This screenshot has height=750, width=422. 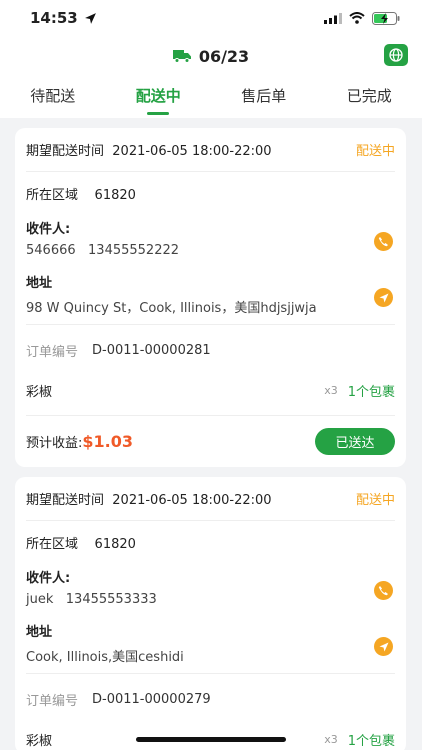 What do you see at coordinates (103, 250) in the screenshot?
I see `recipient-info: 546666 13455552222` at bounding box center [103, 250].